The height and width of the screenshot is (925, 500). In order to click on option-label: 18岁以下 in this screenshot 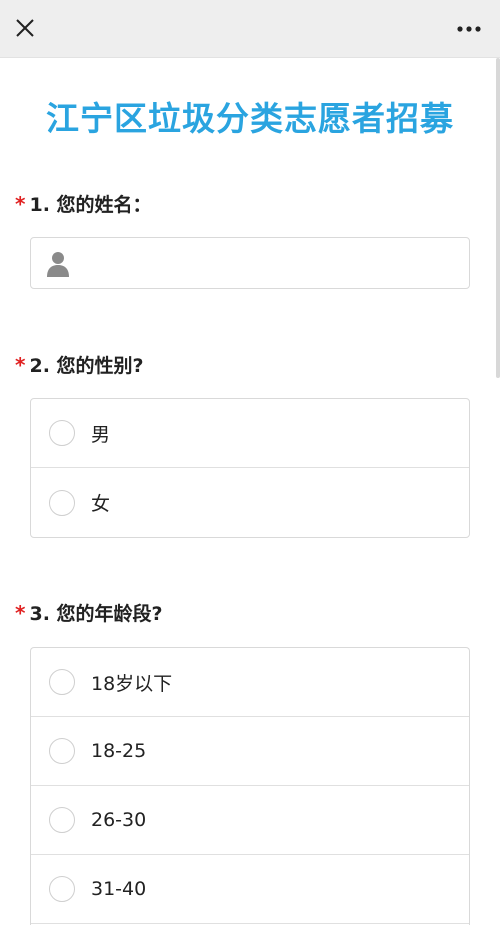, I will do `click(132, 683)`.